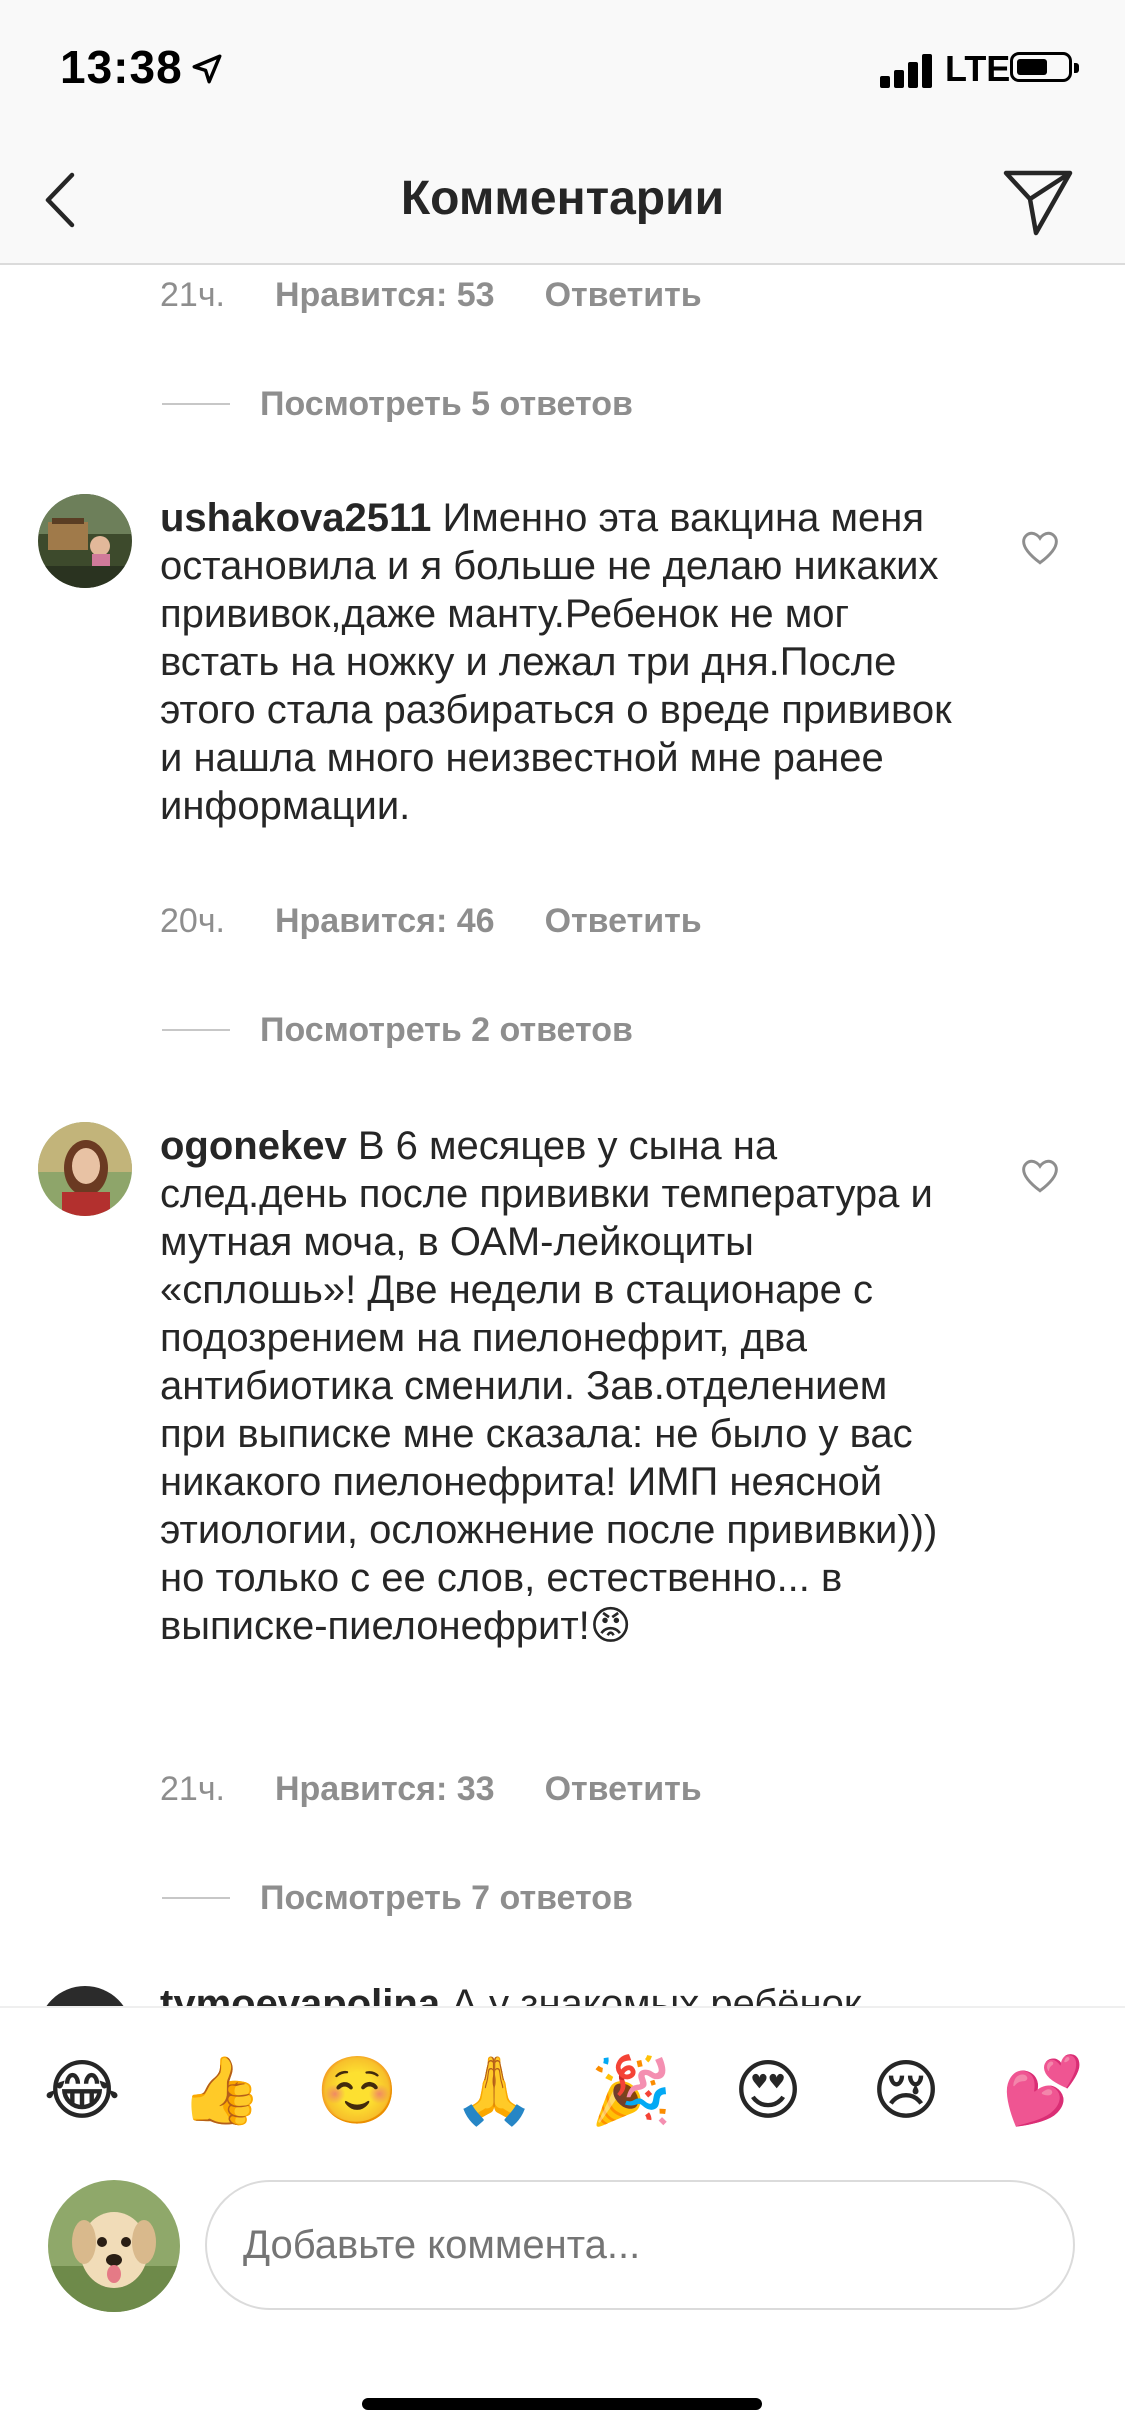  I want to click on comment-username: ogonekev, so click(253, 1146).